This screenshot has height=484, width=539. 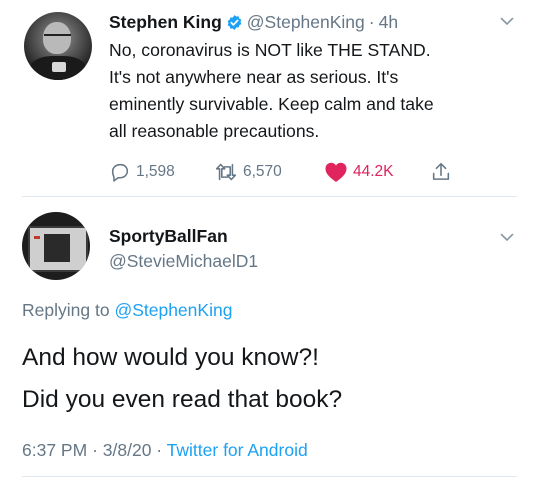 I want to click on replying-to-label: Replying to, so click(x=66, y=310).